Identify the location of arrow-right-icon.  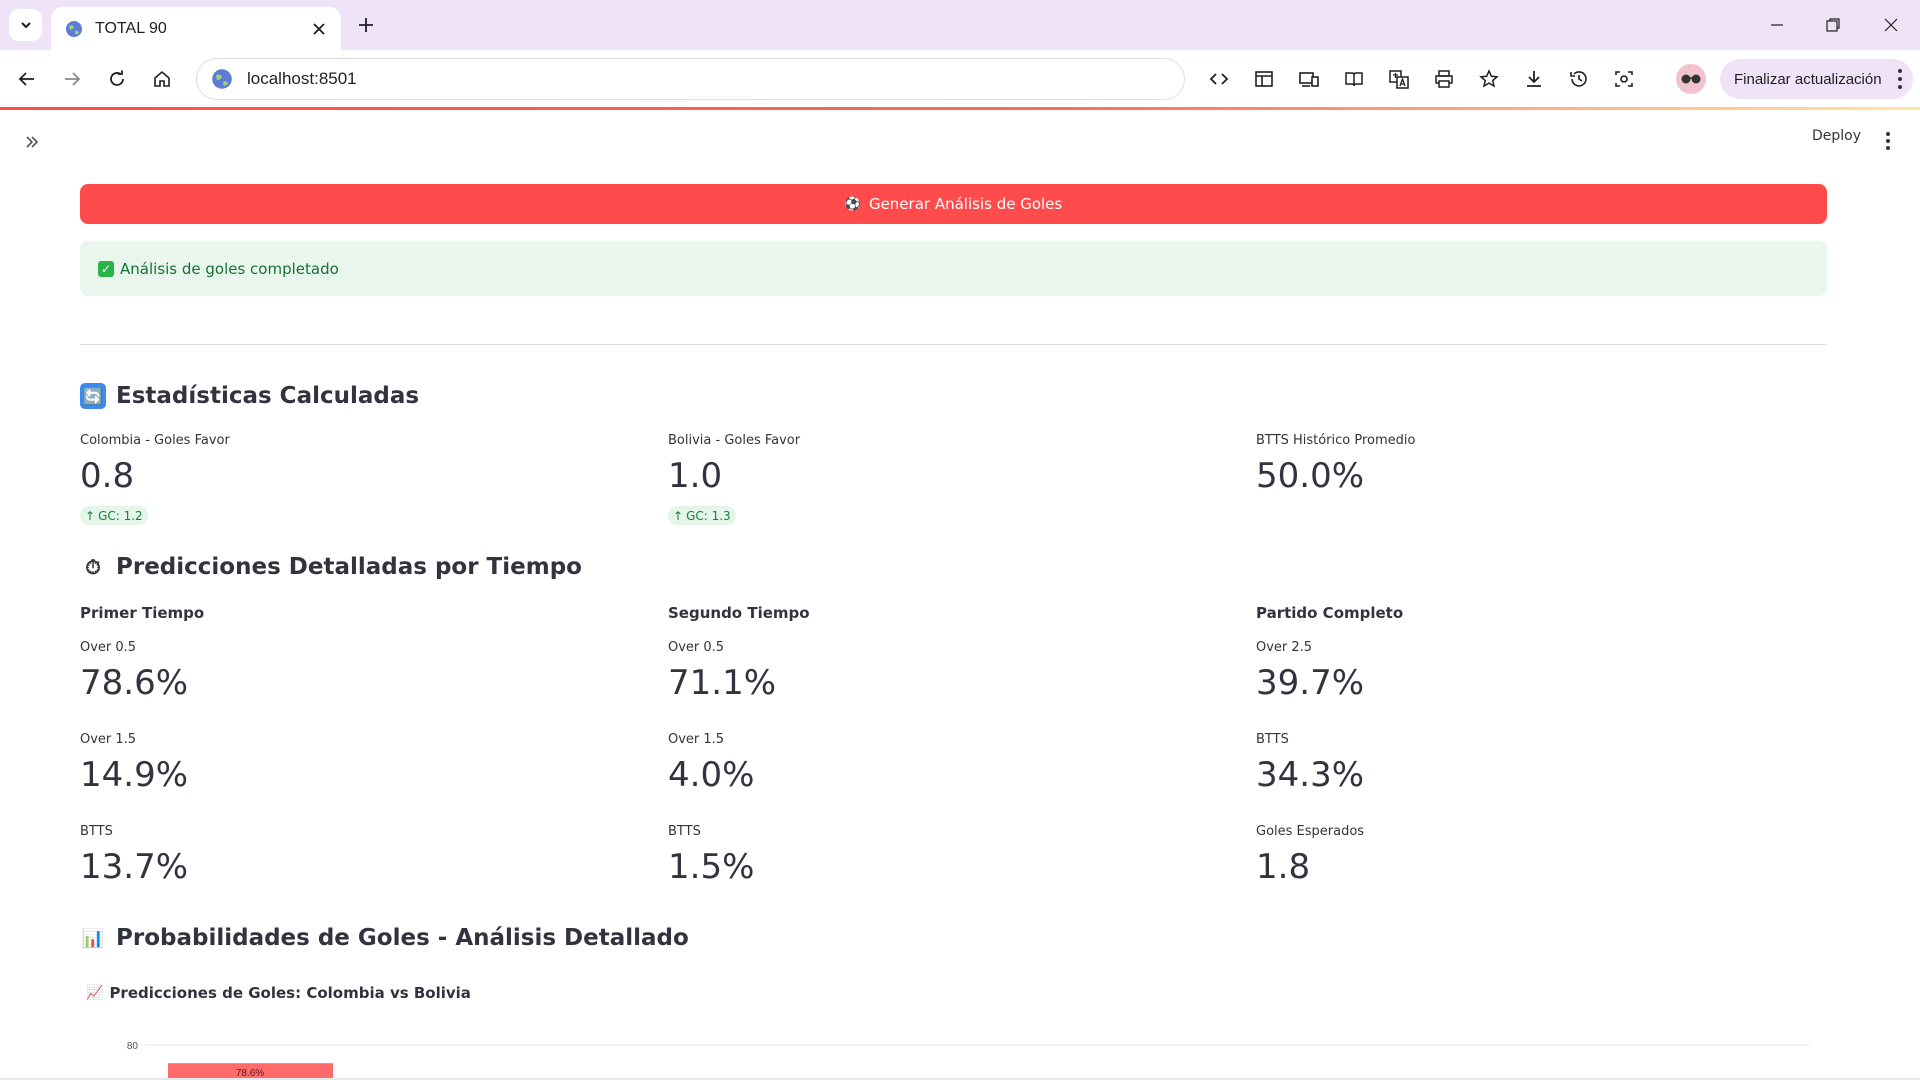
(73, 79).